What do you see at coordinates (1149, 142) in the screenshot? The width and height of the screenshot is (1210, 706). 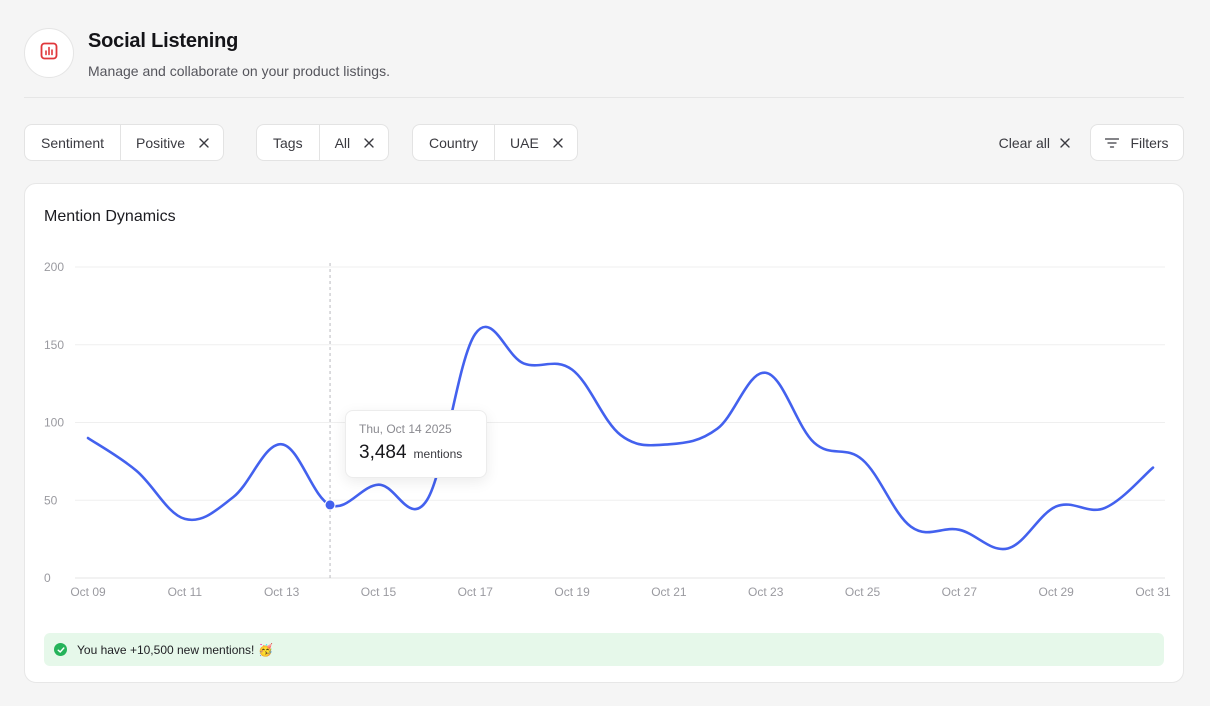 I see `filters-label: Filters` at bounding box center [1149, 142].